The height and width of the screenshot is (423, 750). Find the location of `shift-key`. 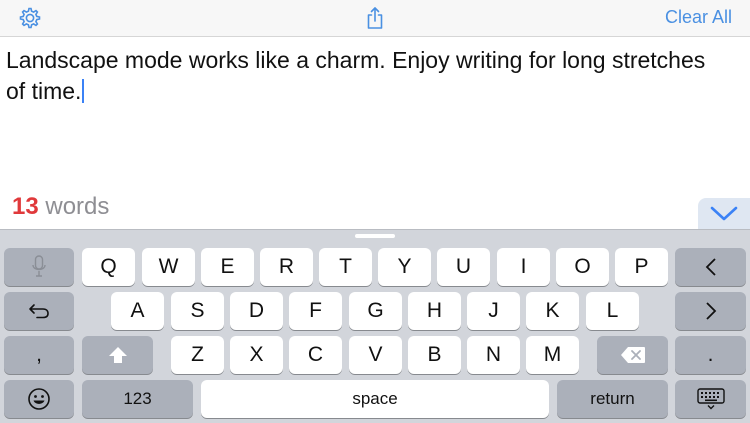

shift-key is located at coordinates (117, 355).